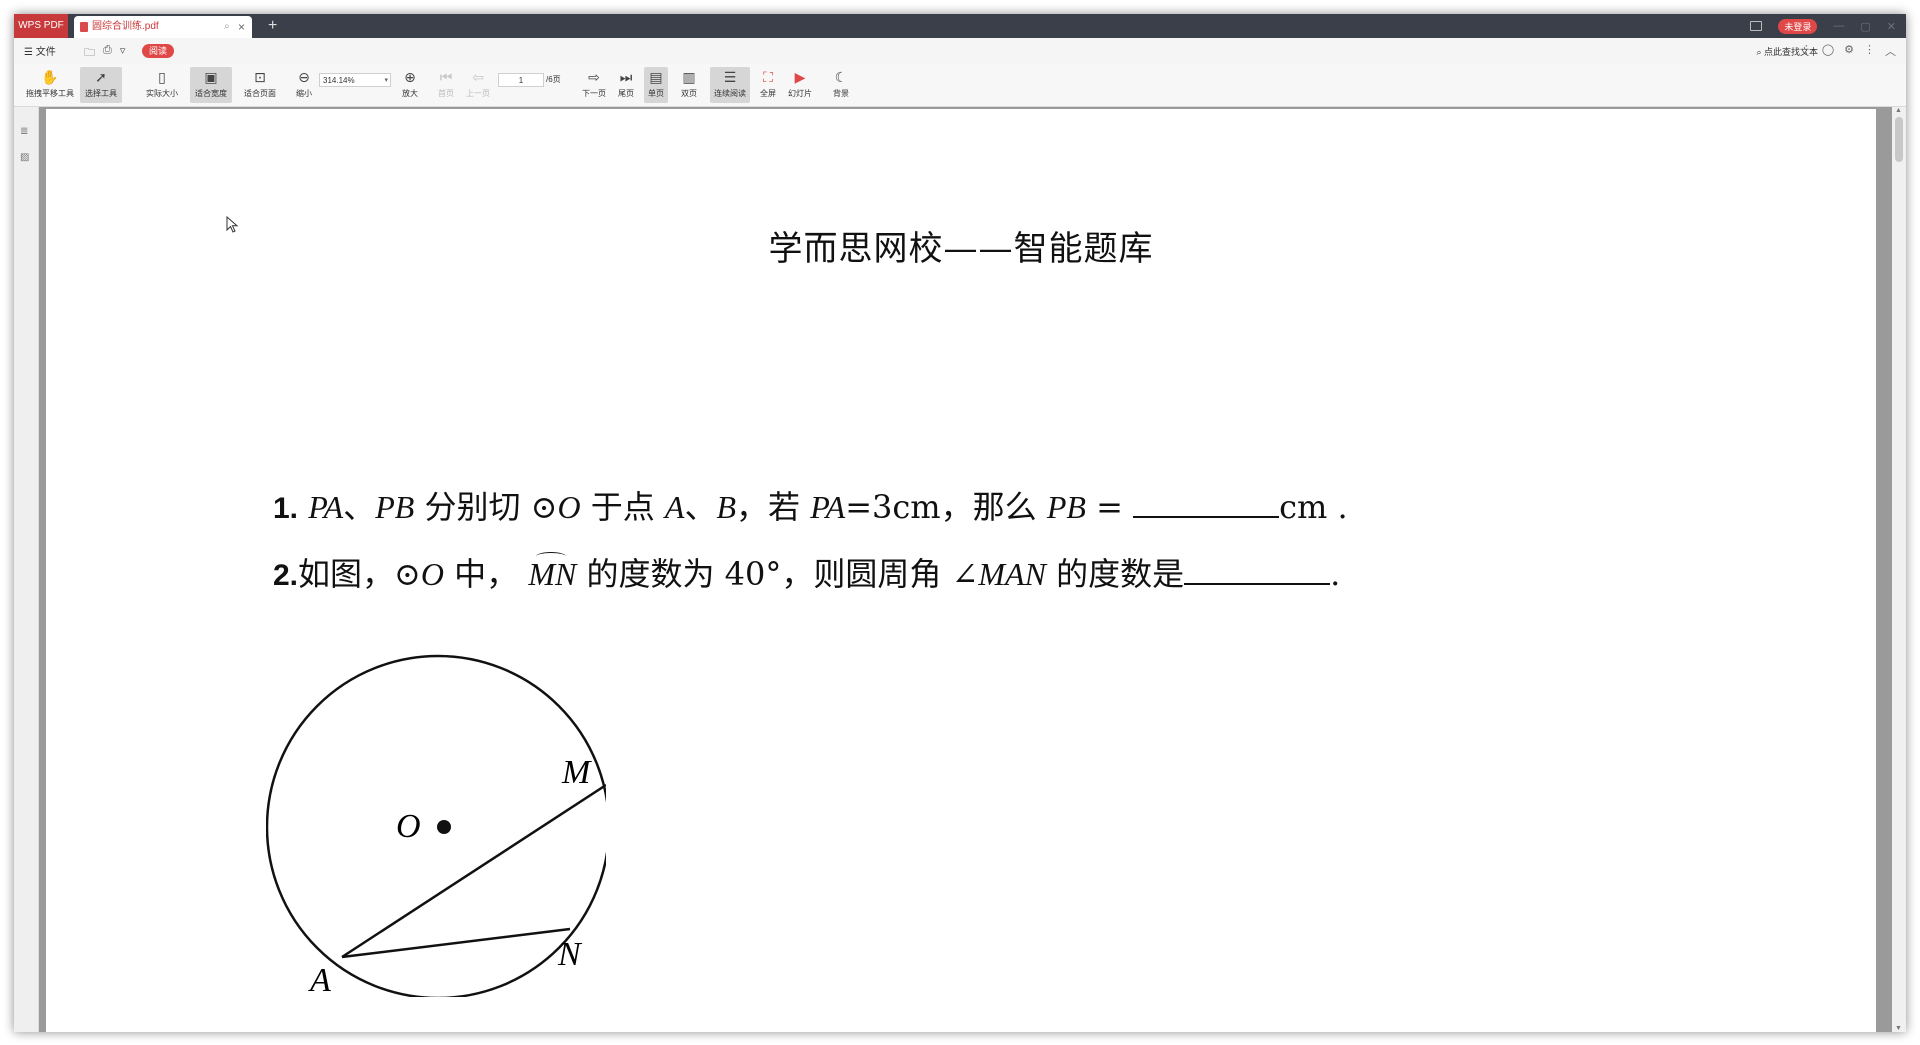 This screenshot has height=1045, width=1920. Describe the element at coordinates (25, 158) in the screenshot. I see `thumbnail-icon: ▨` at that location.